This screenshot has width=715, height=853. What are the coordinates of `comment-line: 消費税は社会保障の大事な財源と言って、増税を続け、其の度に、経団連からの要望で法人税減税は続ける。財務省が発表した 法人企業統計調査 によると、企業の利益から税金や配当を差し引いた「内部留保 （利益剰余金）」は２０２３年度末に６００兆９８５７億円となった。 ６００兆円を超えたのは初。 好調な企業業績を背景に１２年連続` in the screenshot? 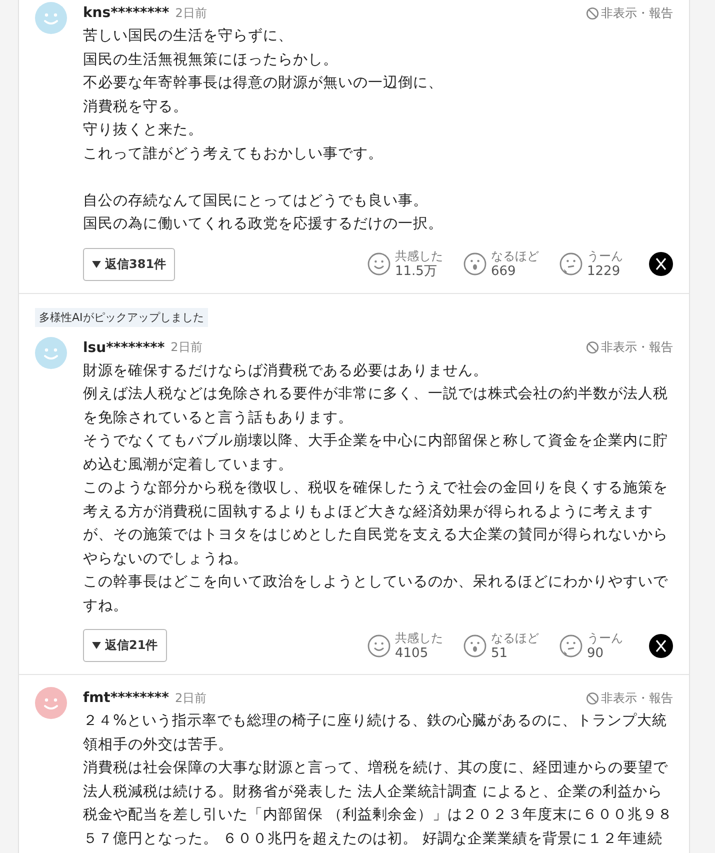 It's located at (378, 803).